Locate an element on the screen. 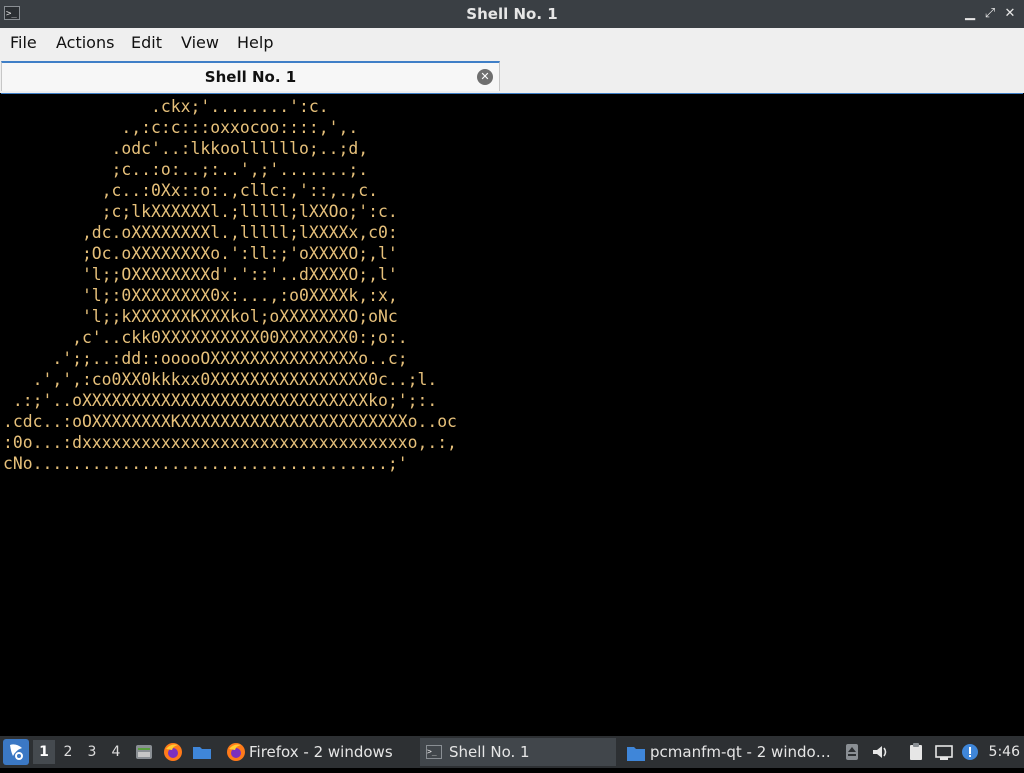 This screenshot has width=1024, height=773. desktop-1: 1 is located at coordinates (44, 752).